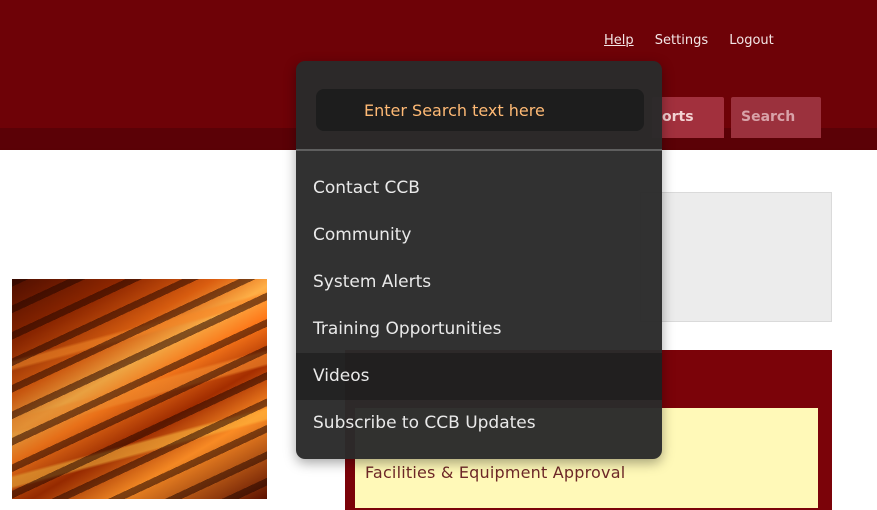  I want to click on menu-item-training-opportunities: Training Opportunities, so click(479, 329).